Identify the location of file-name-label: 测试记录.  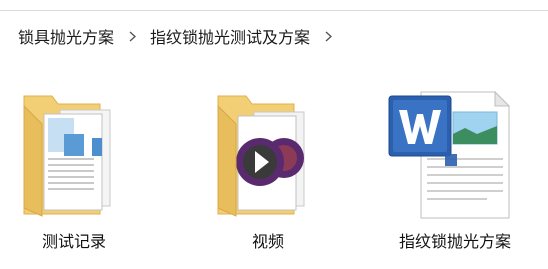
(73, 241).